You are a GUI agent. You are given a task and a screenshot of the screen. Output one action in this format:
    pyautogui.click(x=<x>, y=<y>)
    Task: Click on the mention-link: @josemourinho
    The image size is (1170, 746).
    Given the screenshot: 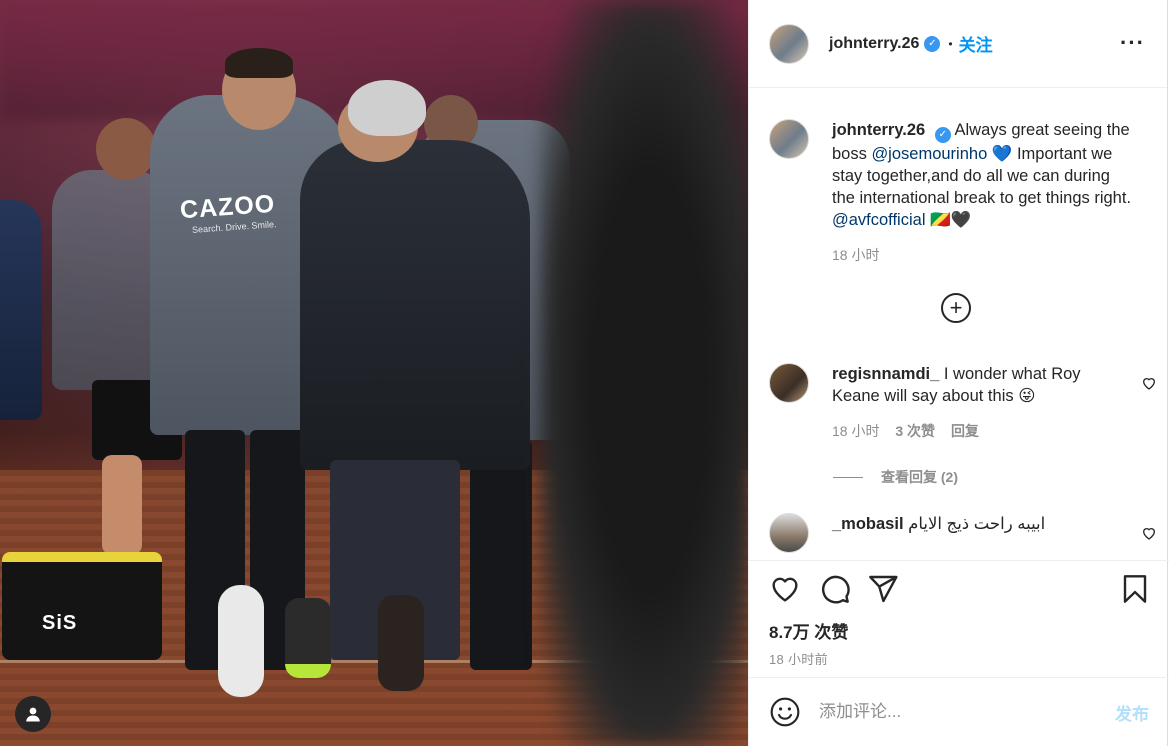 What is the action you would take?
    pyautogui.click(x=929, y=154)
    